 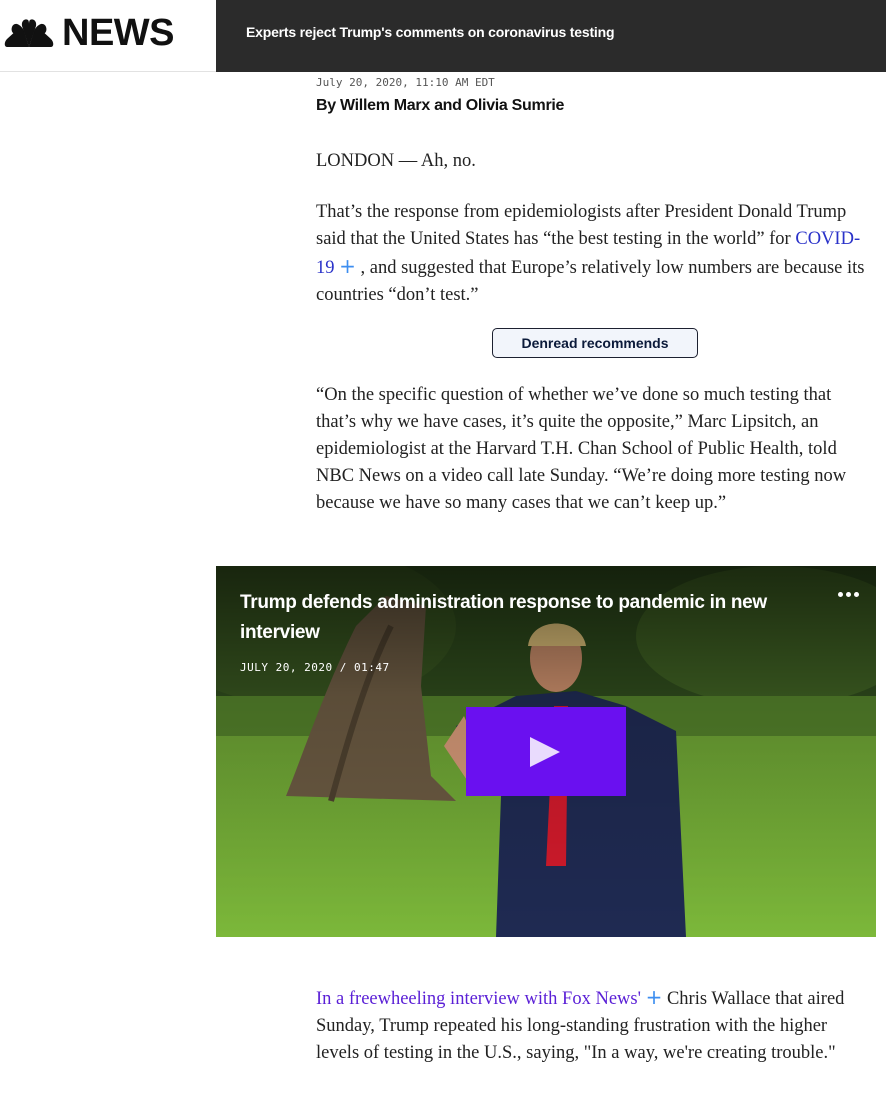 I want to click on plus-icon: +, so click(x=347, y=266).